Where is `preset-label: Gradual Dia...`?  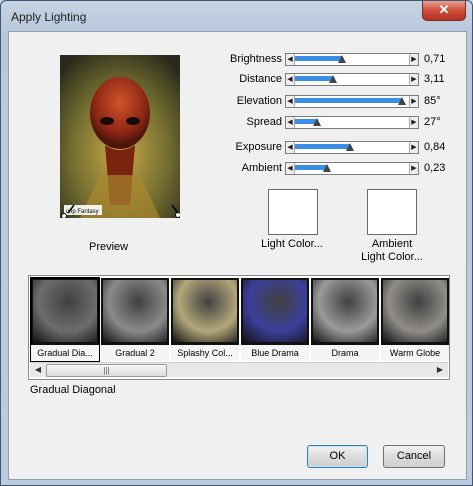
preset-label: Gradual Dia... is located at coordinates (65, 353).